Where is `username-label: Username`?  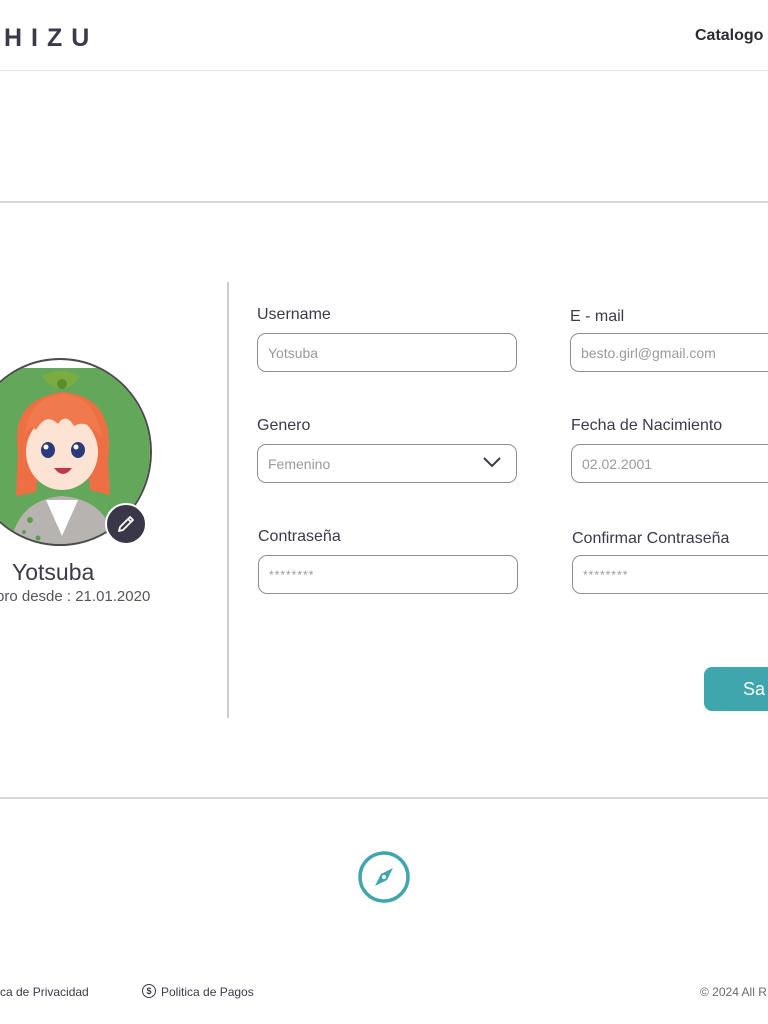 username-label: Username is located at coordinates (294, 314).